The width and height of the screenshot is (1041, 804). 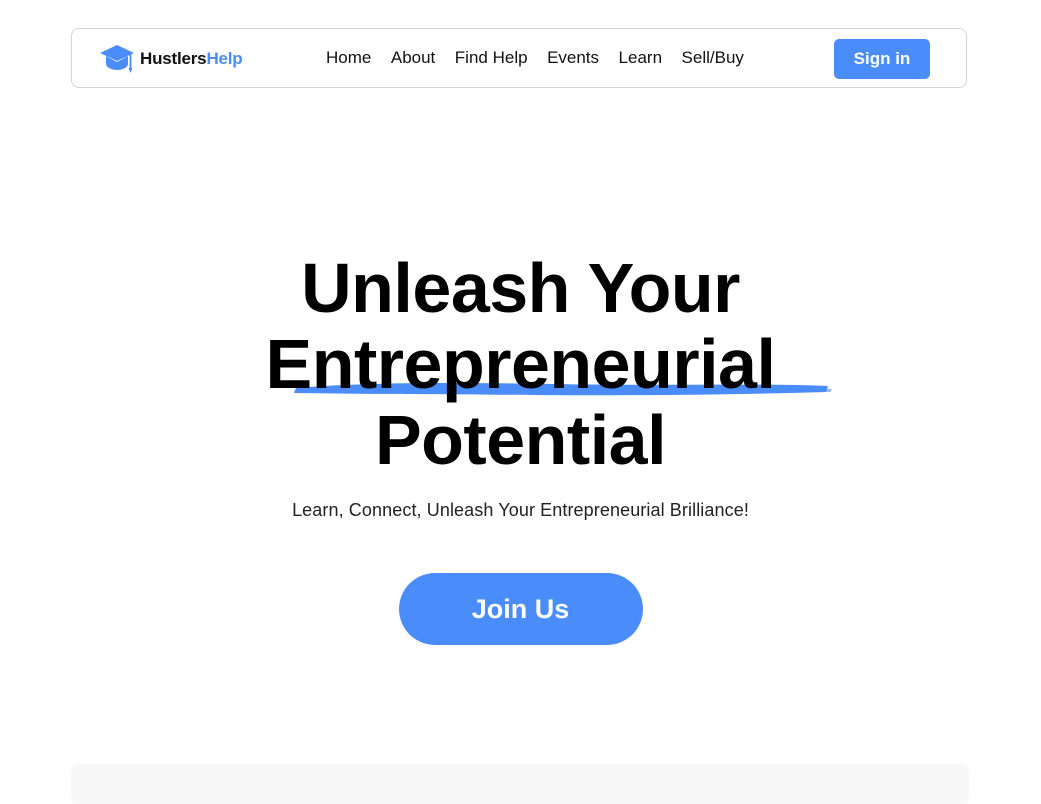 What do you see at coordinates (520, 440) in the screenshot?
I see `hero-title-line-3: Potential` at bounding box center [520, 440].